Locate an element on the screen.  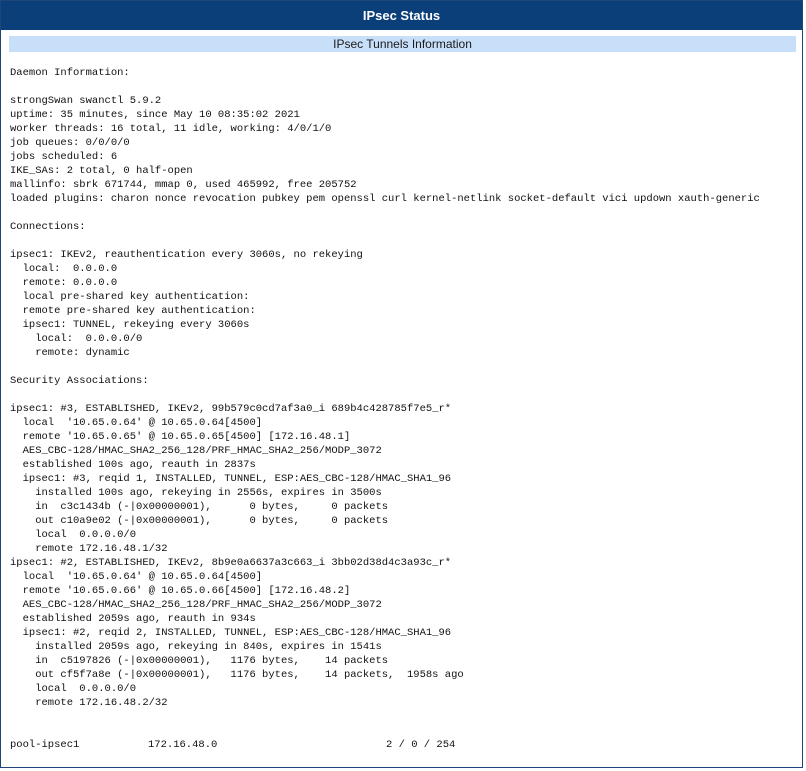
pool-usage: 2 / 0 / 254 is located at coordinates (421, 745).